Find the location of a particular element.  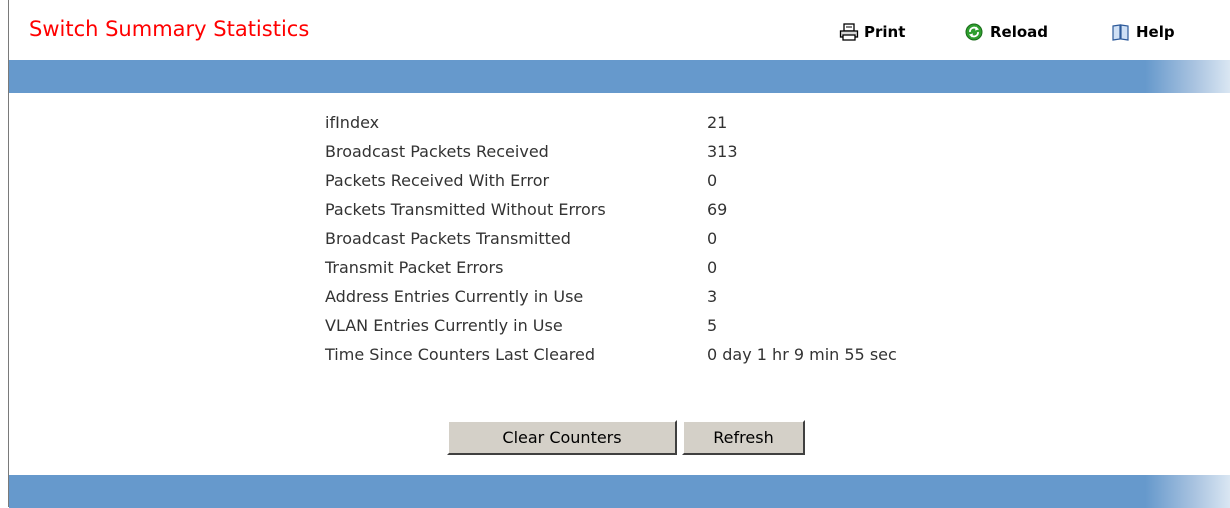

stat-label: Time Since Counters Last Cleared is located at coordinates (460, 354).